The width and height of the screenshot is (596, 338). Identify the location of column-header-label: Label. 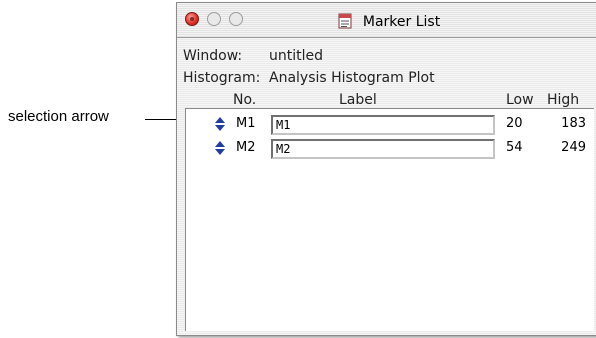
(358, 100).